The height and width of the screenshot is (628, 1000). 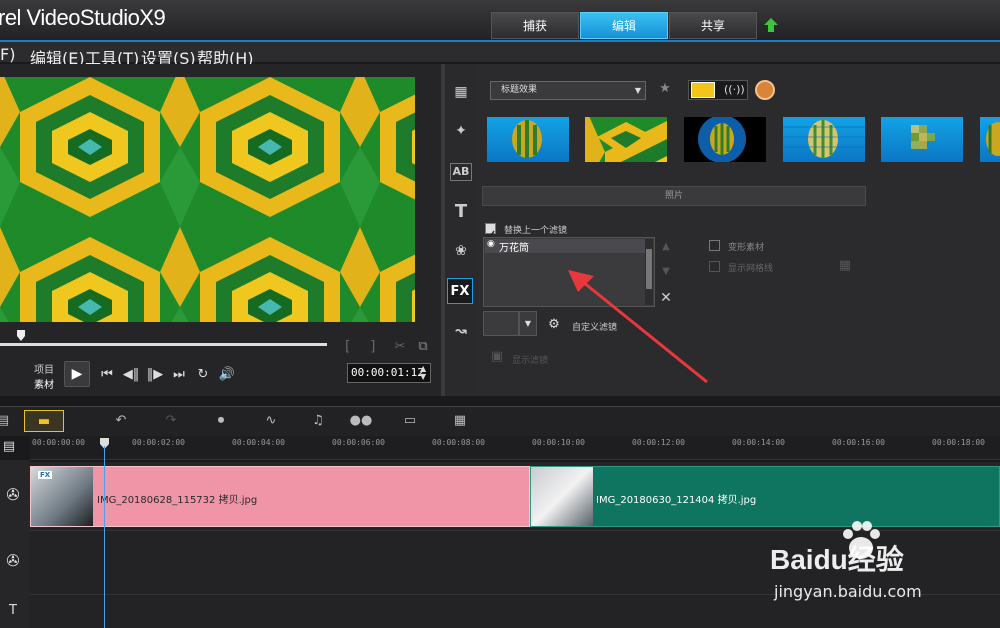 I want to click on ruler-tick-label: 00:00:00:00, so click(x=58, y=442).